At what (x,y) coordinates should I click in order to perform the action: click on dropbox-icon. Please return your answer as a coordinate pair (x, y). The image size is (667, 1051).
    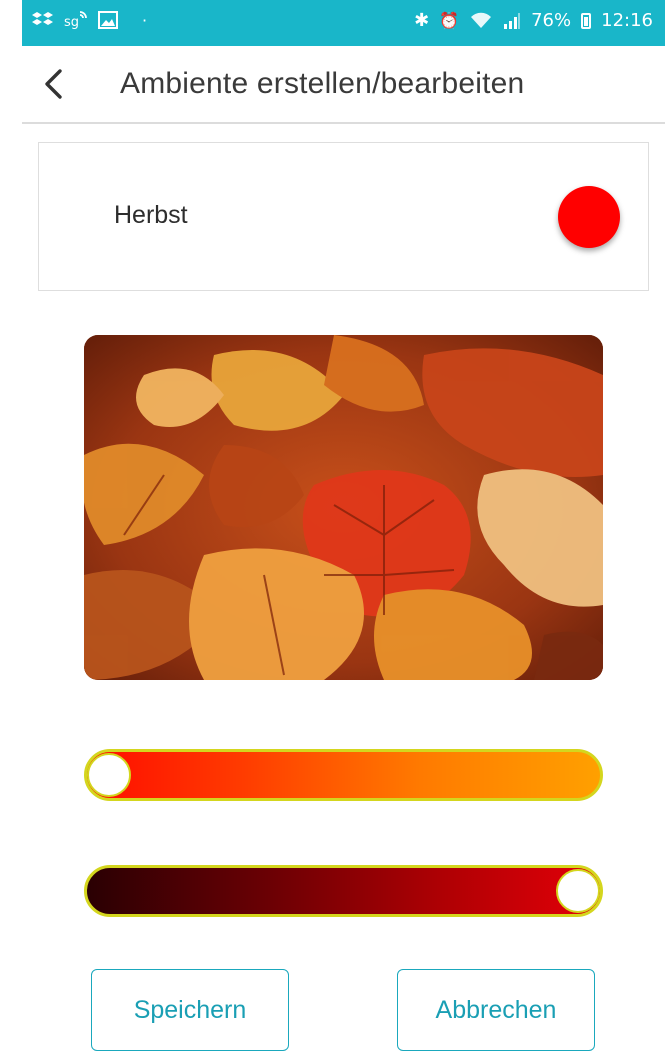
    Looking at the image, I should click on (42, 18).